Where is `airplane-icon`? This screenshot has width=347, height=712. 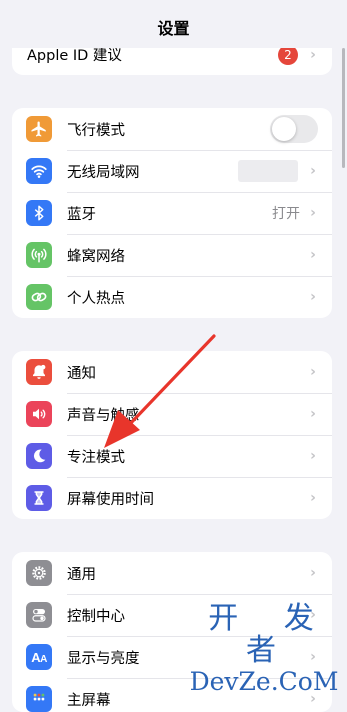 airplane-icon is located at coordinates (39, 129).